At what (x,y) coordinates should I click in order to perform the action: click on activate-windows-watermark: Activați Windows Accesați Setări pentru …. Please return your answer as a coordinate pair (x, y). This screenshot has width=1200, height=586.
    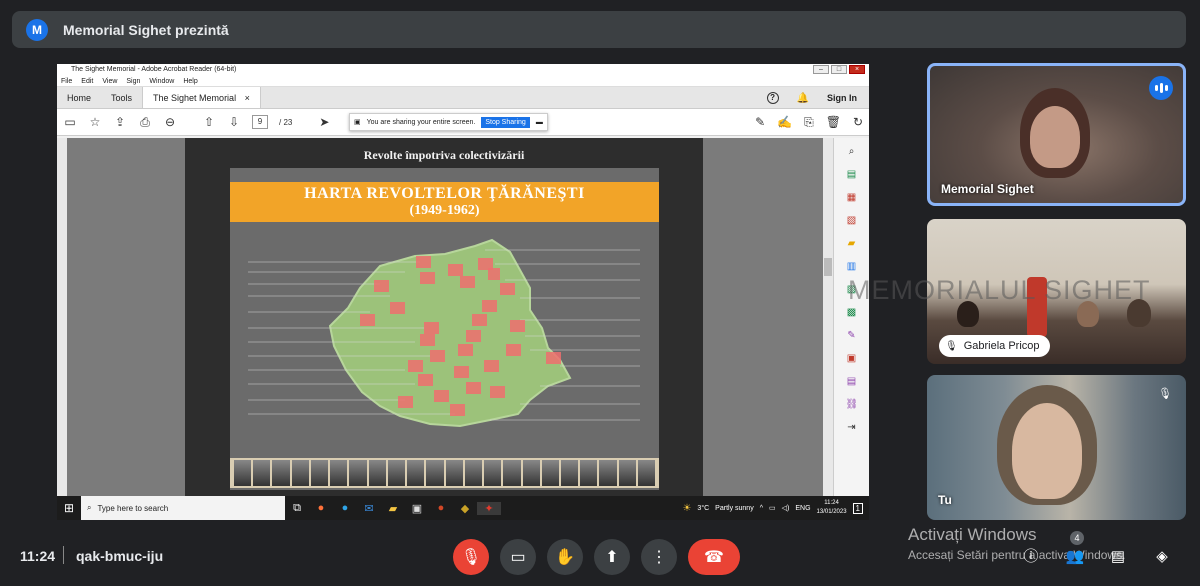
    Looking at the image, I should click on (1016, 543).